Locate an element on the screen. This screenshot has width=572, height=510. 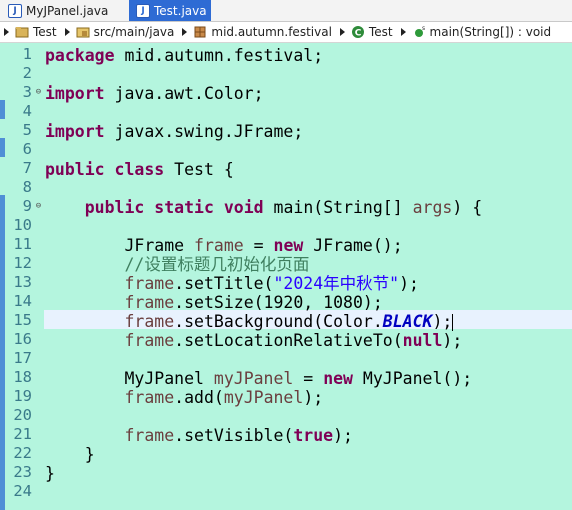
line-number: 5 is located at coordinates (27, 130).